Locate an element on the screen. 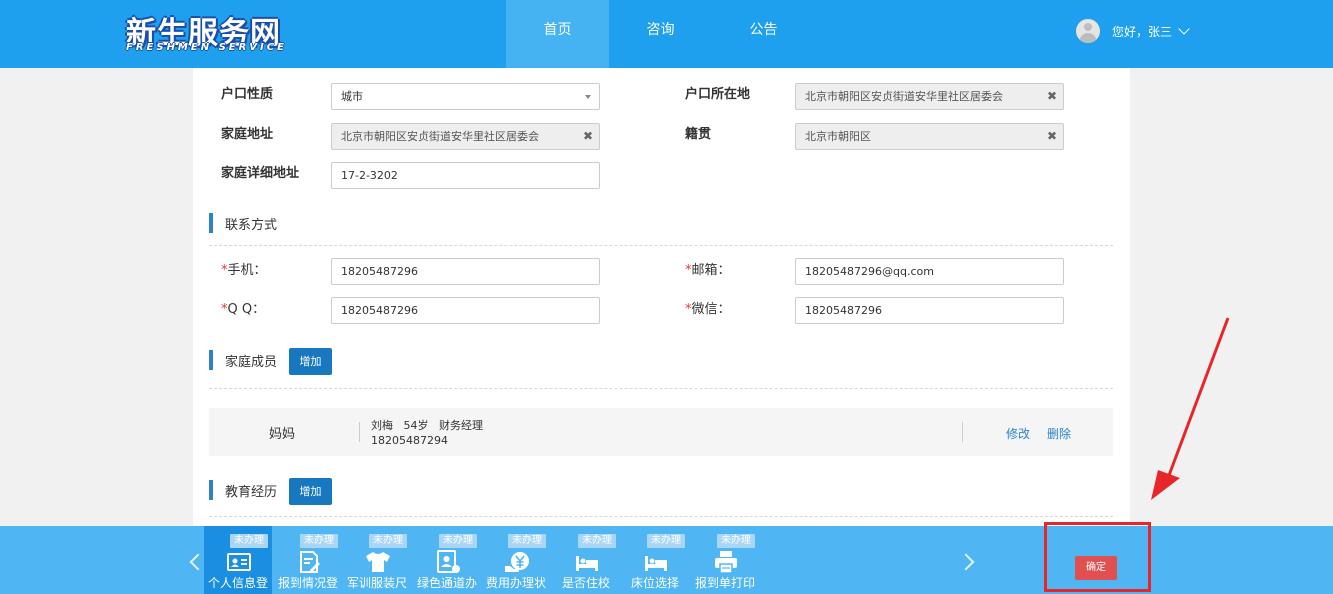 The height and width of the screenshot is (594, 1333). nav-announcement: 公告 is located at coordinates (763, 34).